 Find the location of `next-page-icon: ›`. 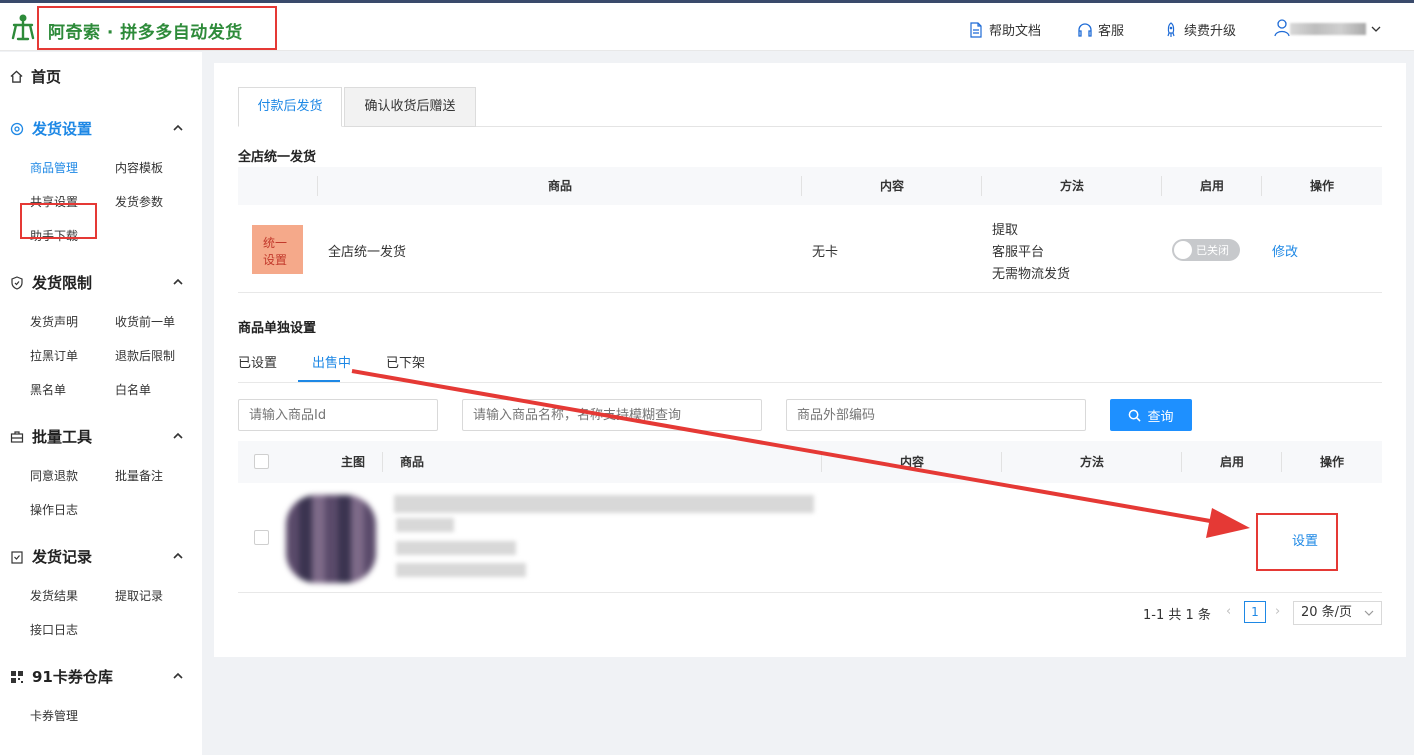

next-page-icon: › is located at coordinates (1277, 611).